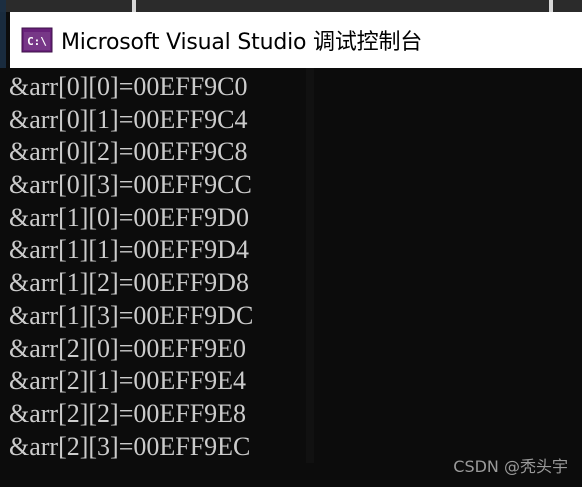  I want to click on console-line: &arr[2][1]=00EFF9E4, so click(128, 381).